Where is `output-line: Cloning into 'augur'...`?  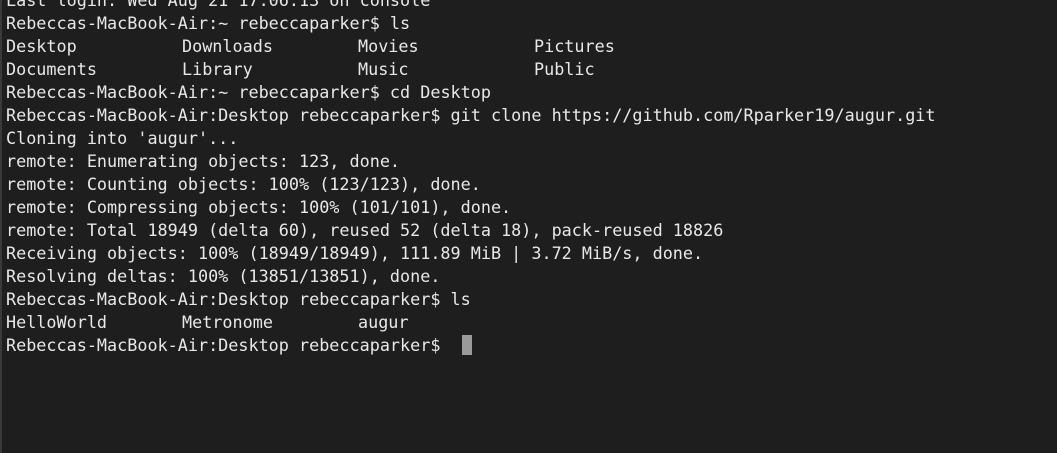 output-line: Cloning into 'augur'... is located at coordinates (122, 138).